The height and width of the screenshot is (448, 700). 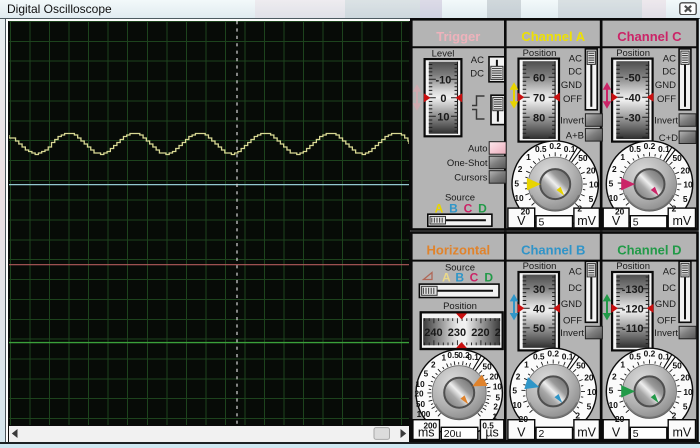 What do you see at coordinates (633, 78) in the screenshot?
I see `svg-text: -50` at bounding box center [633, 78].